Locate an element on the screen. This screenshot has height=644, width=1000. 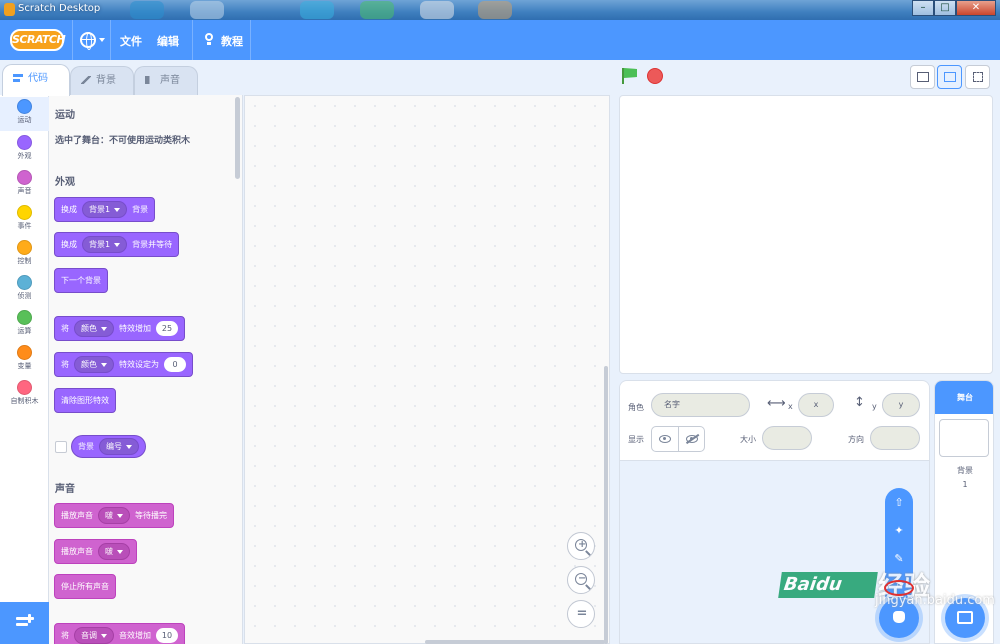
tab-label: 背景 is located at coordinates (106, 80).